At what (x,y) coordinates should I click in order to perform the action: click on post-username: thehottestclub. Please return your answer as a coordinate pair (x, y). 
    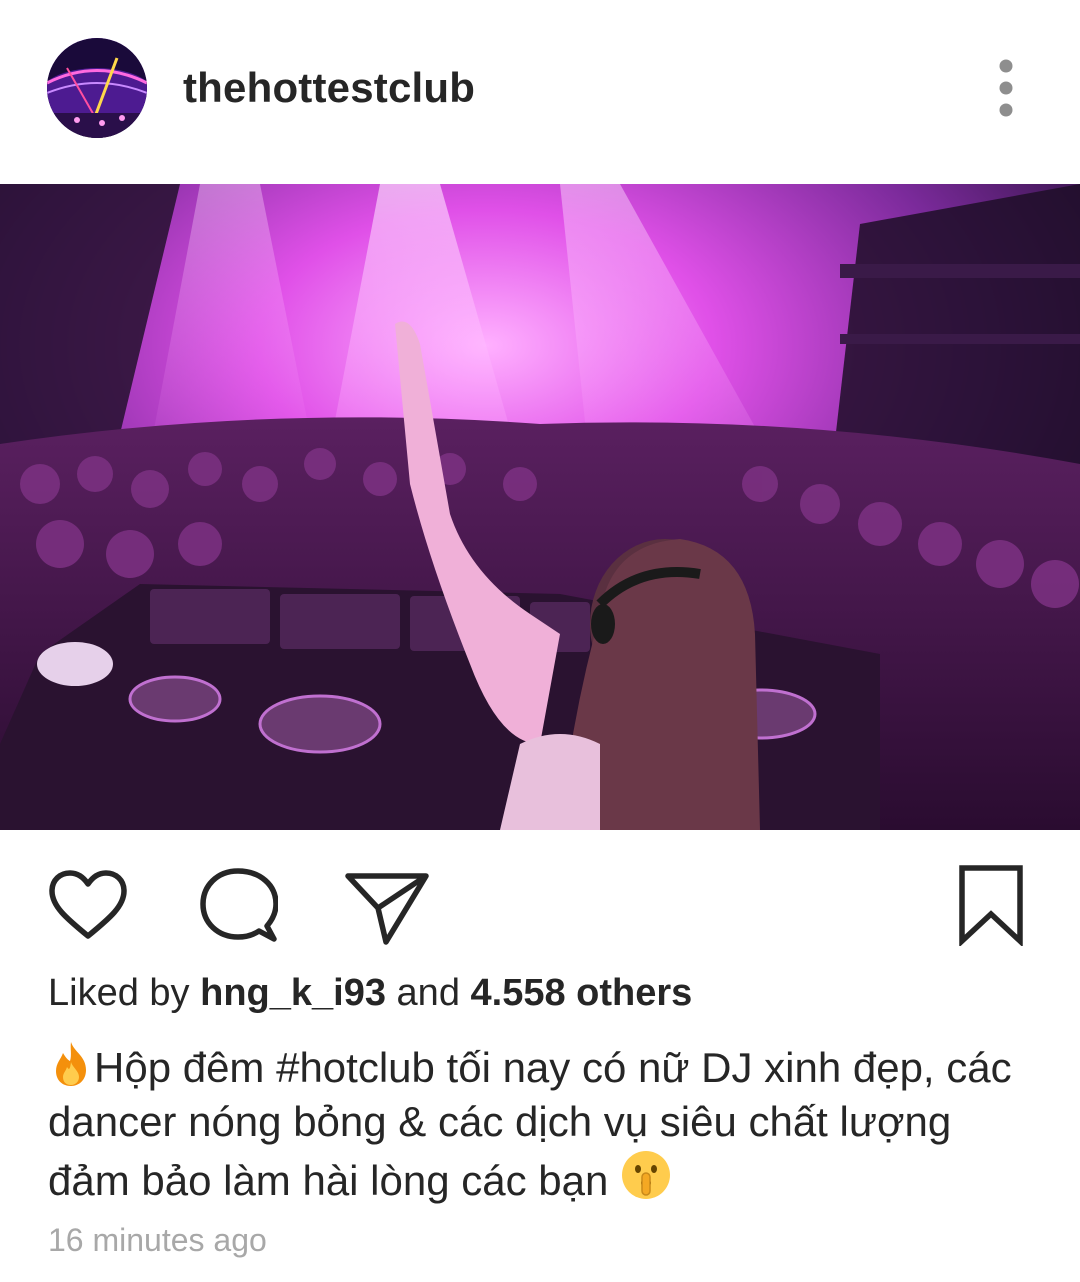
    Looking at the image, I should click on (329, 88).